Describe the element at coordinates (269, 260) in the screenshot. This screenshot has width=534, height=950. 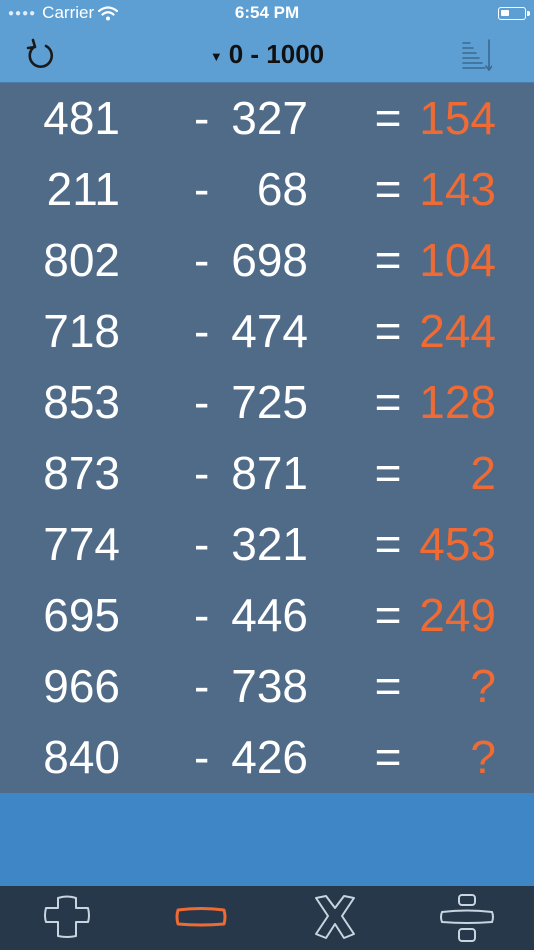
I see `operand-b: 698` at that location.